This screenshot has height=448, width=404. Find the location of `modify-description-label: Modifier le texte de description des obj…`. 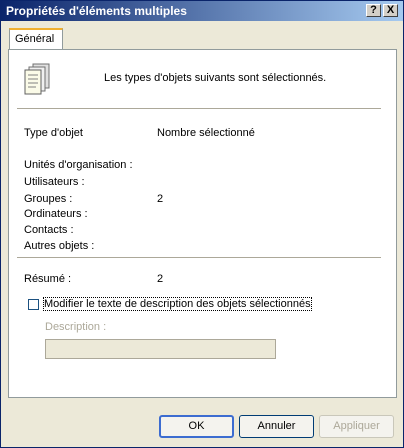

modify-description-label: Modifier le texte de description des obj… is located at coordinates (177, 304).